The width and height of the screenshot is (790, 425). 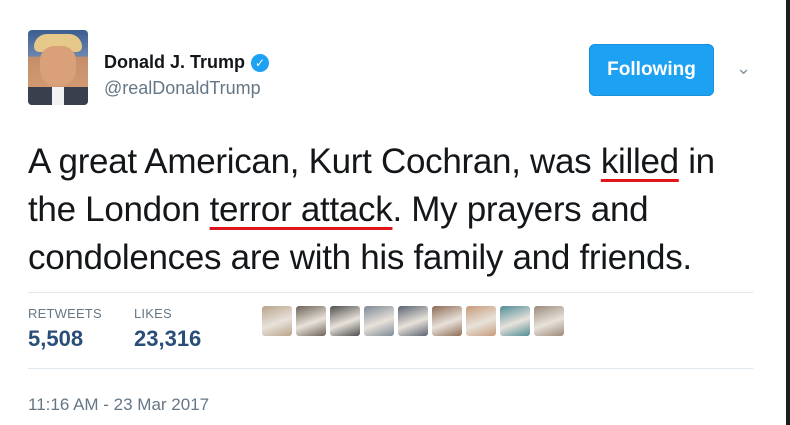 I want to click on retweets-count: 5,508, so click(x=55, y=339).